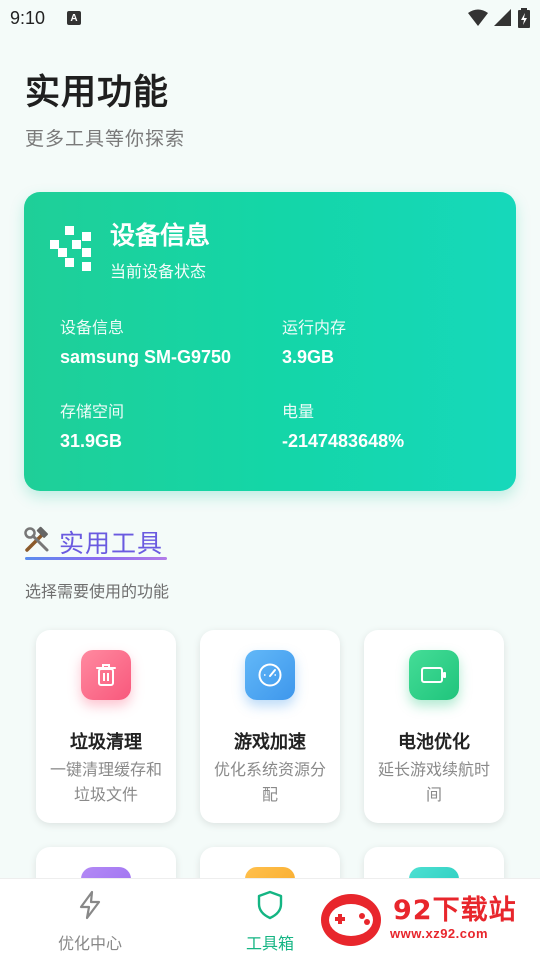 This screenshot has width=540, height=960. What do you see at coordinates (74, 18) in the screenshot?
I see `notification-badge-icon: A` at bounding box center [74, 18].